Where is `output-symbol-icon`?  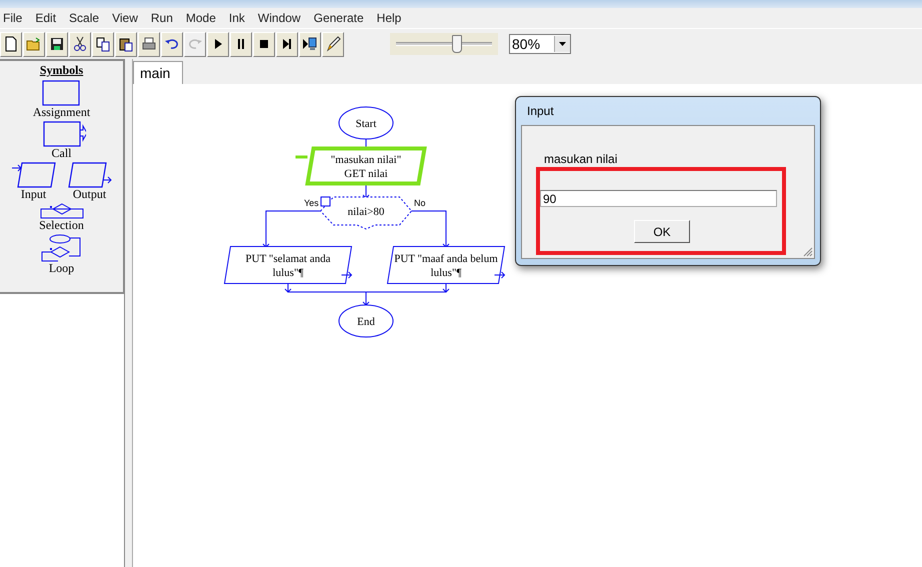
output-symbol-icon is located at coordinates (90, 175).